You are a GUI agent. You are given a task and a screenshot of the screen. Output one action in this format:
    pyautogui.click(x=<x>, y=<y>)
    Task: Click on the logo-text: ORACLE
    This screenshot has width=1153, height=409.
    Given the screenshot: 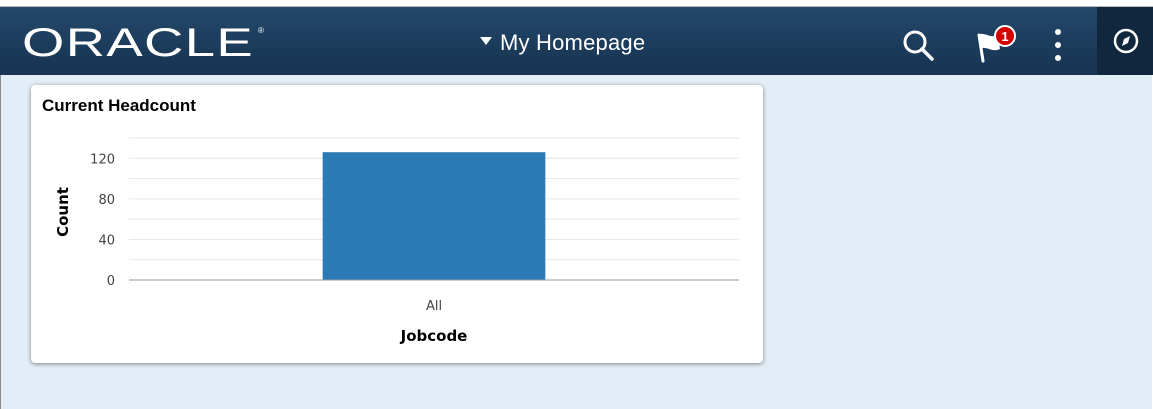 What is the action you would take?
    pyautogui.click(x=138, y=43)
    